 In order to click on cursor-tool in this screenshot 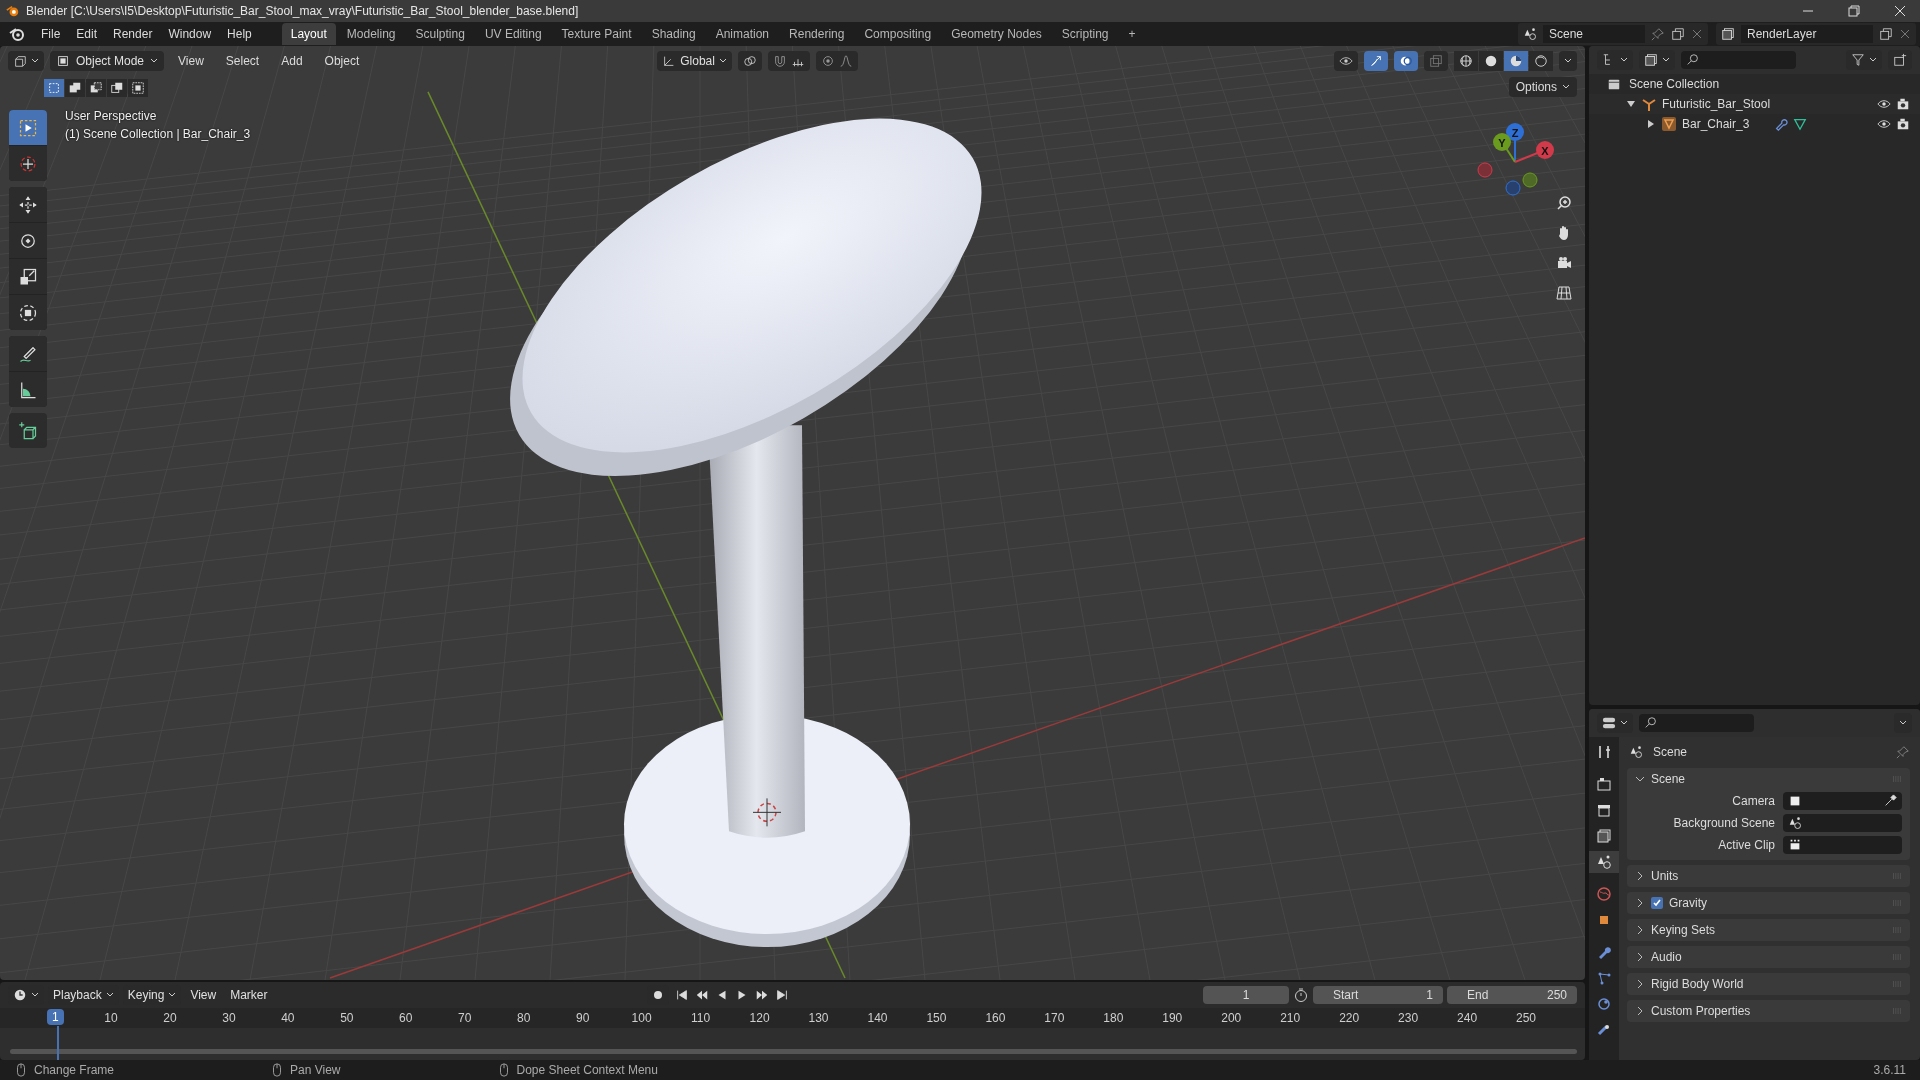, I will do `click(28, 163)`.